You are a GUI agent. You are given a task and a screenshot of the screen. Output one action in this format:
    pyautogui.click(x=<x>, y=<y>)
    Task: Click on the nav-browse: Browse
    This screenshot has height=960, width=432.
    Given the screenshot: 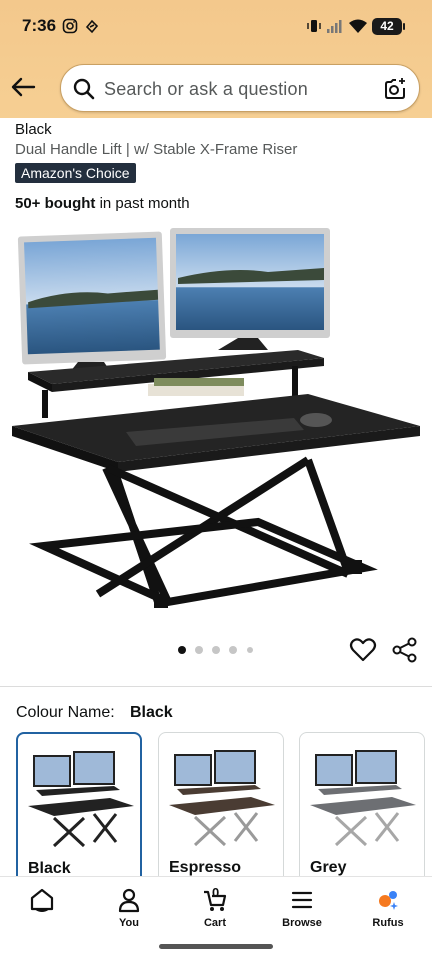 What is the action you would take?
    pyautogui.click(x=302, y=911)
    